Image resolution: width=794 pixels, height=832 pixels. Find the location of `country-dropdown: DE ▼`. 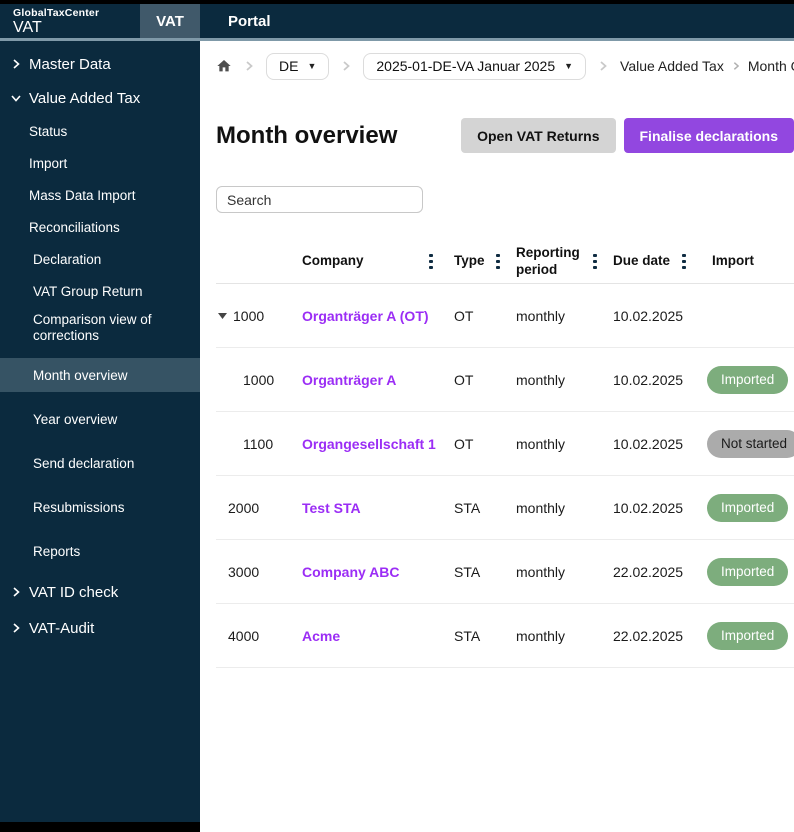

country-dropdown: DE ▼ is located at coordinates (298, 66).